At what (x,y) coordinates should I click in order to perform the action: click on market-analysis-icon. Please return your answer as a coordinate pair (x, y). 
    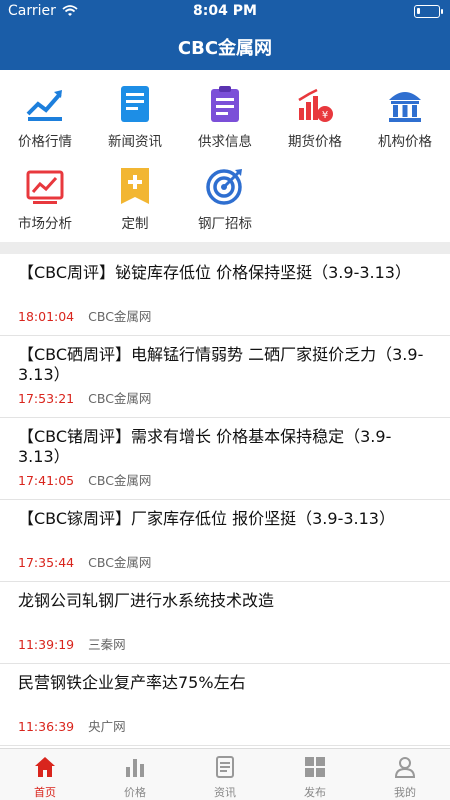
    Looking at the image, I should click on (45, 187).